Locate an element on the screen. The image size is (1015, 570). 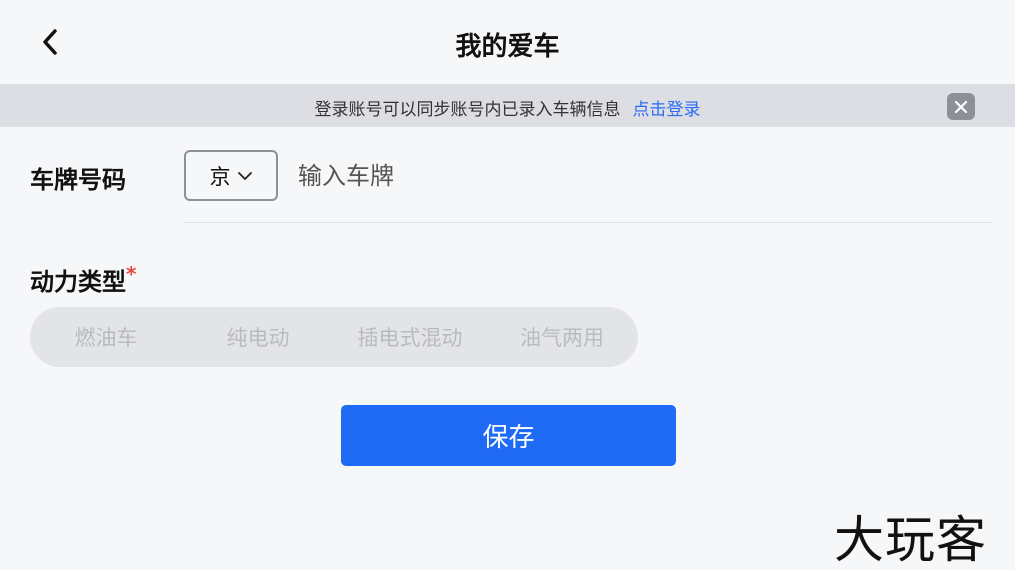
close-icon is located at coordinates (961, 106).